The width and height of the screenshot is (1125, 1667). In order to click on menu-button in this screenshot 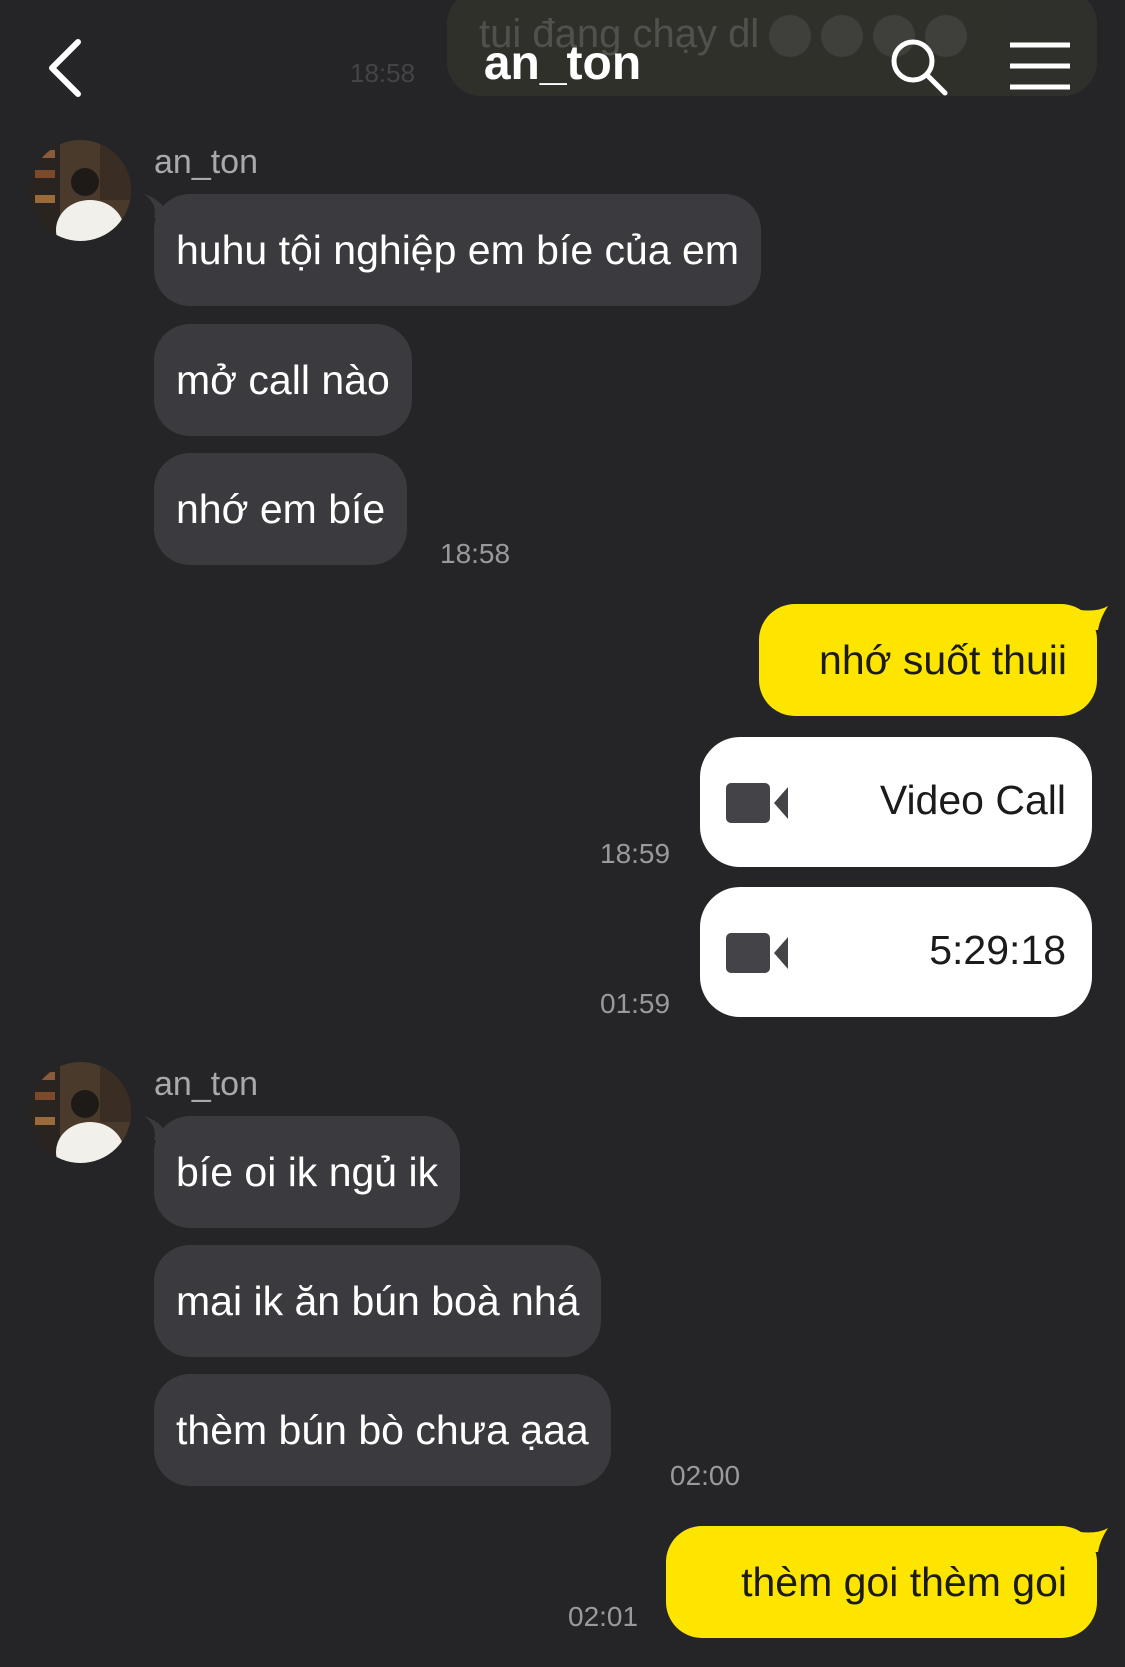, I will do `click(1040, 66)`.